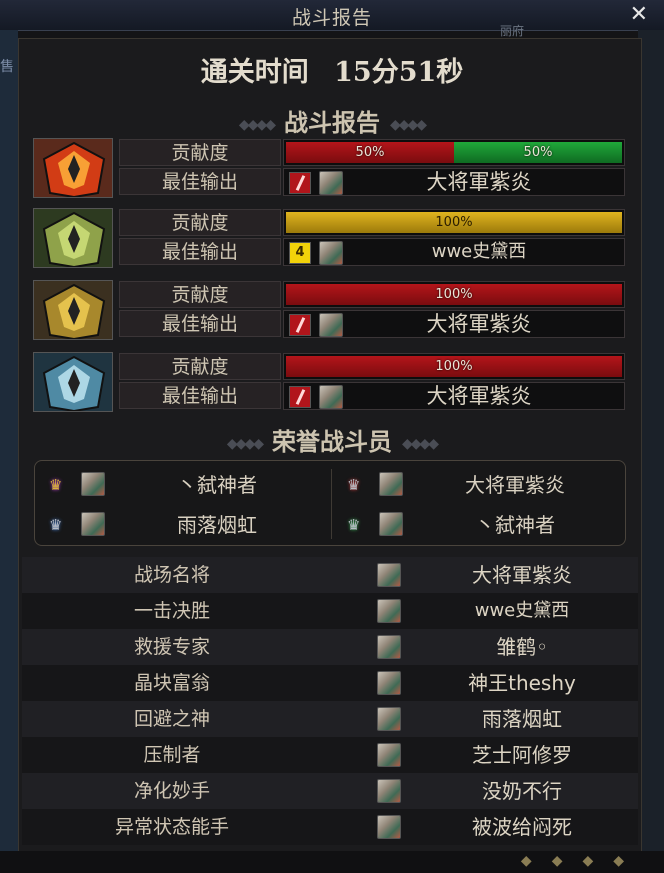 The height and width of the screenshot is (873, 664). I want to click on honor-fighter: ♛ 雨落烟虹, so click(182, 525).